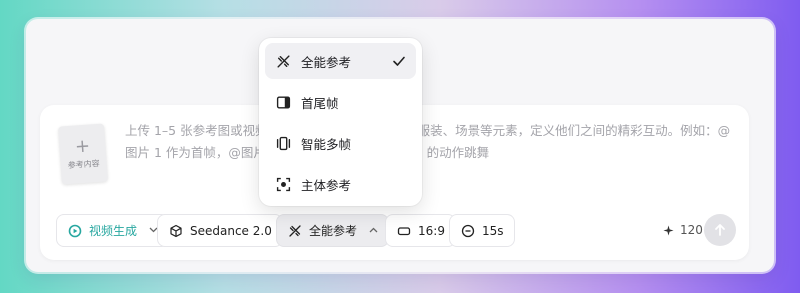 Image resolution: width=800 pixels, height=293 pixels. Describe the element at coordinates (83, 164) in the screenshot. I see `reference-tile-label: 参考内容` at that location.